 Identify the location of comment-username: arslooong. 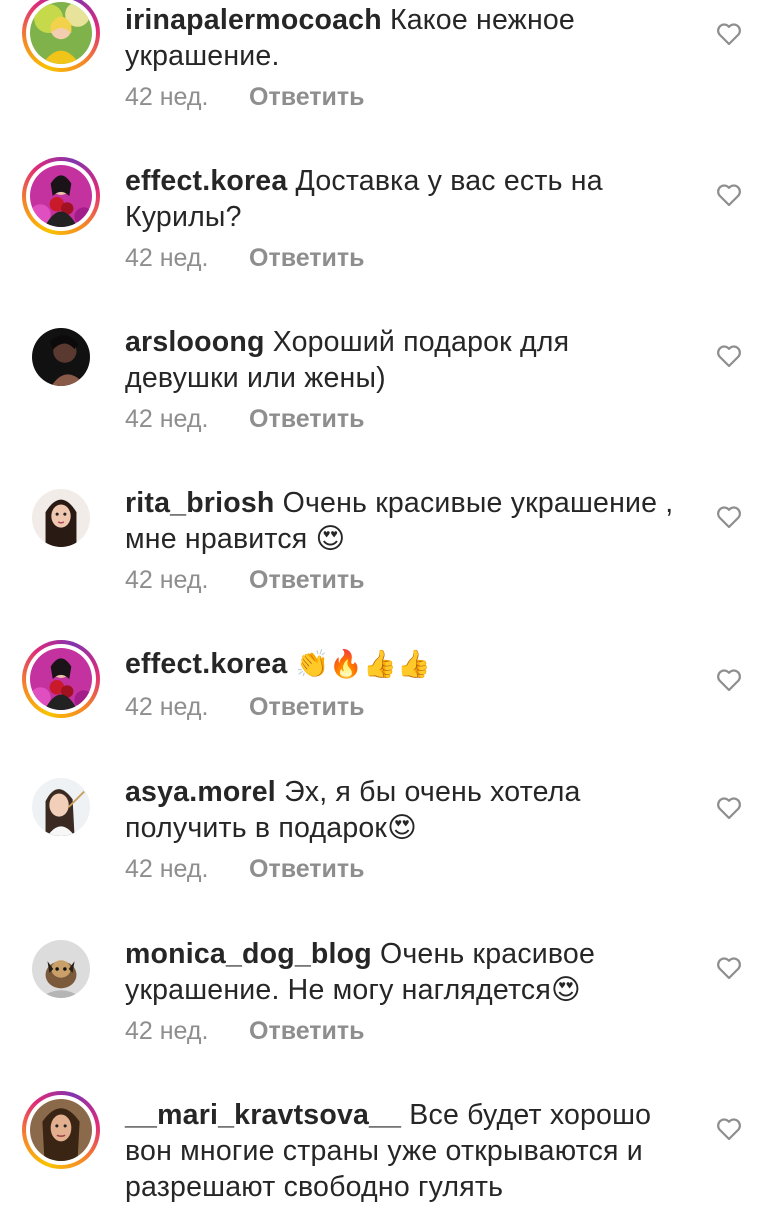
(195, 342).